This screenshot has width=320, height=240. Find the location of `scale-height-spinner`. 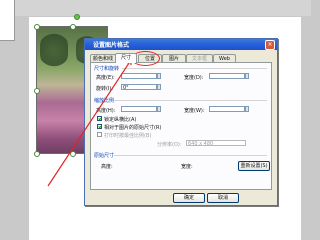

scale-height-spinner is located at coordinates (159, 109).